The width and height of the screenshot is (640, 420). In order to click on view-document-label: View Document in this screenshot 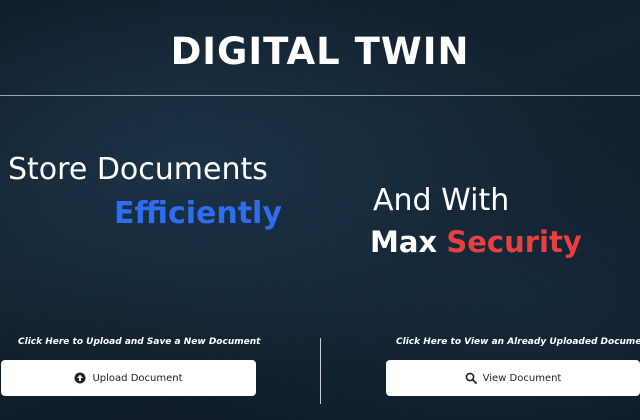, I will do `click(522, 378)`.